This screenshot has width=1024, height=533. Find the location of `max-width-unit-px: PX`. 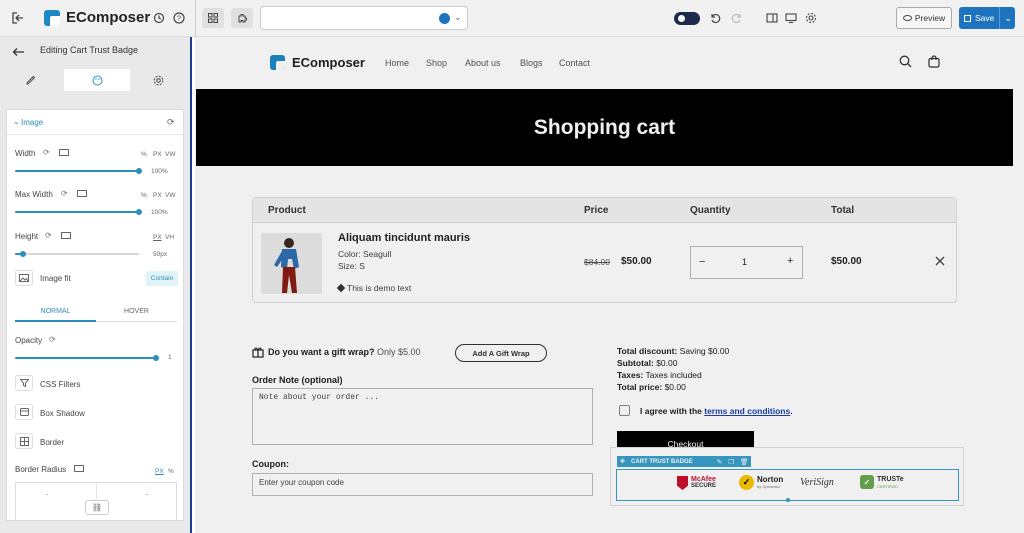

max-width-unit-px: PX is located at coordinates (157, 195).